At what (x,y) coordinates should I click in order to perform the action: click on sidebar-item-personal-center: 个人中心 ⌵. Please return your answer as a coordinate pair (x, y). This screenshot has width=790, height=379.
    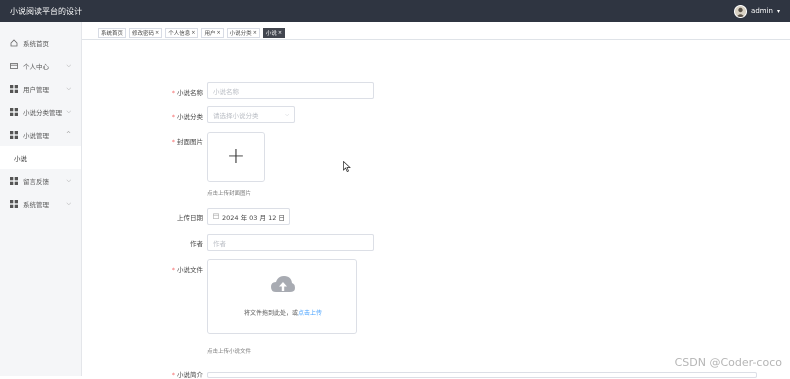
    Looking at the image, I should click on (40, 65).